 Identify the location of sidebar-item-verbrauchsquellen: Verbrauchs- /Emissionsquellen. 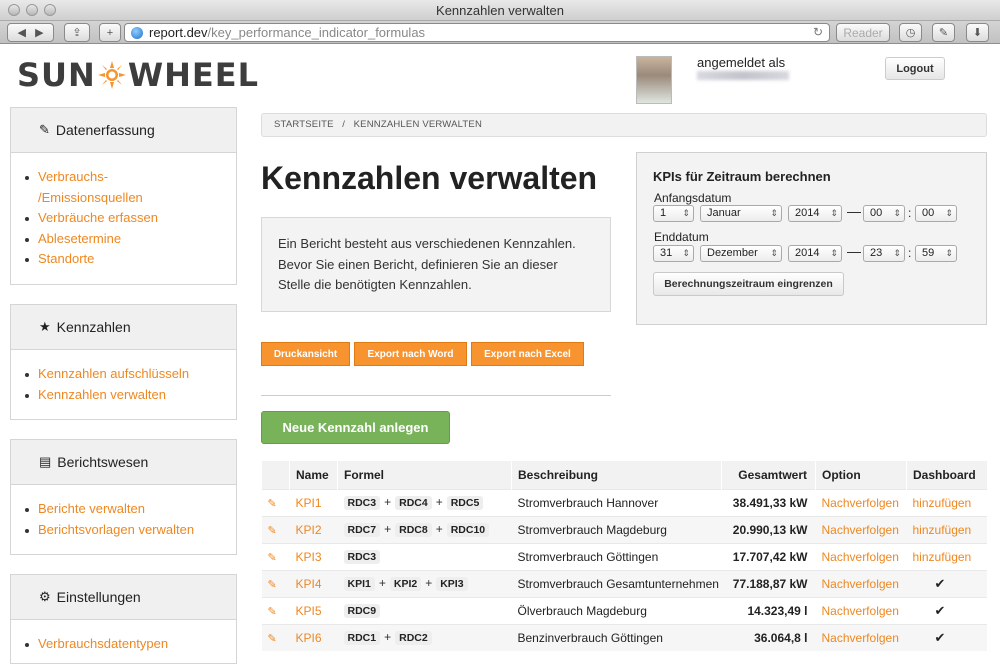
(130, 187).